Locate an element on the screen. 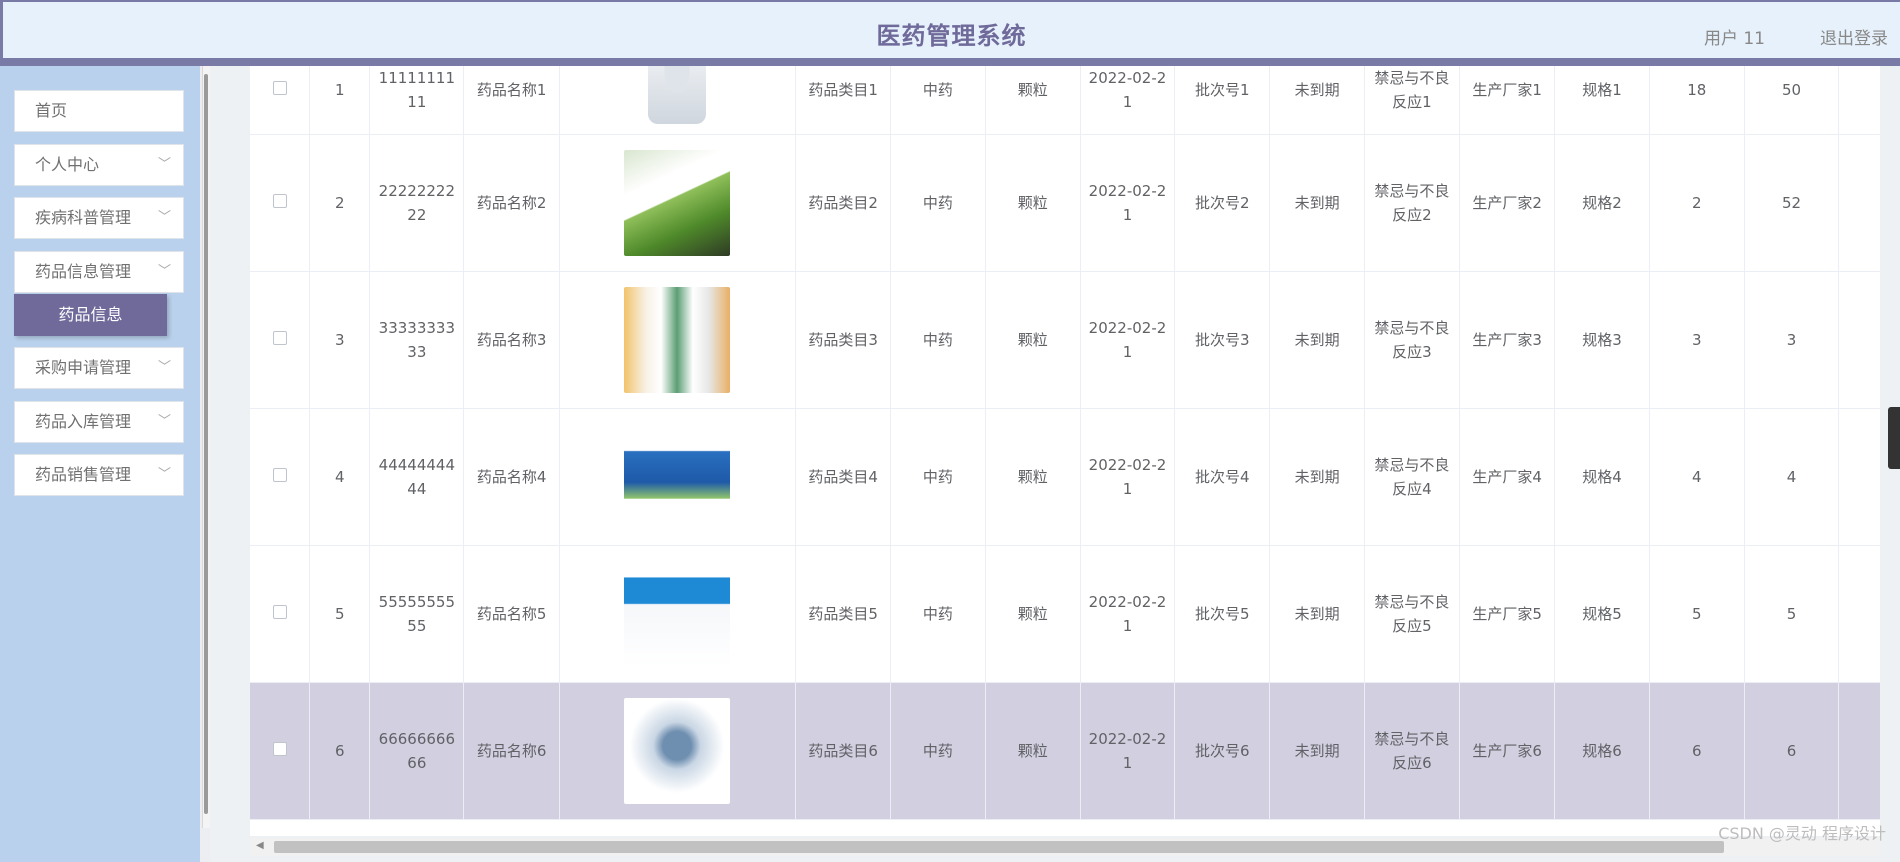 This screenshot has height=862, width=1900. sidebar-item-label: 药品销售管理 is located at coordinates (83, 474).